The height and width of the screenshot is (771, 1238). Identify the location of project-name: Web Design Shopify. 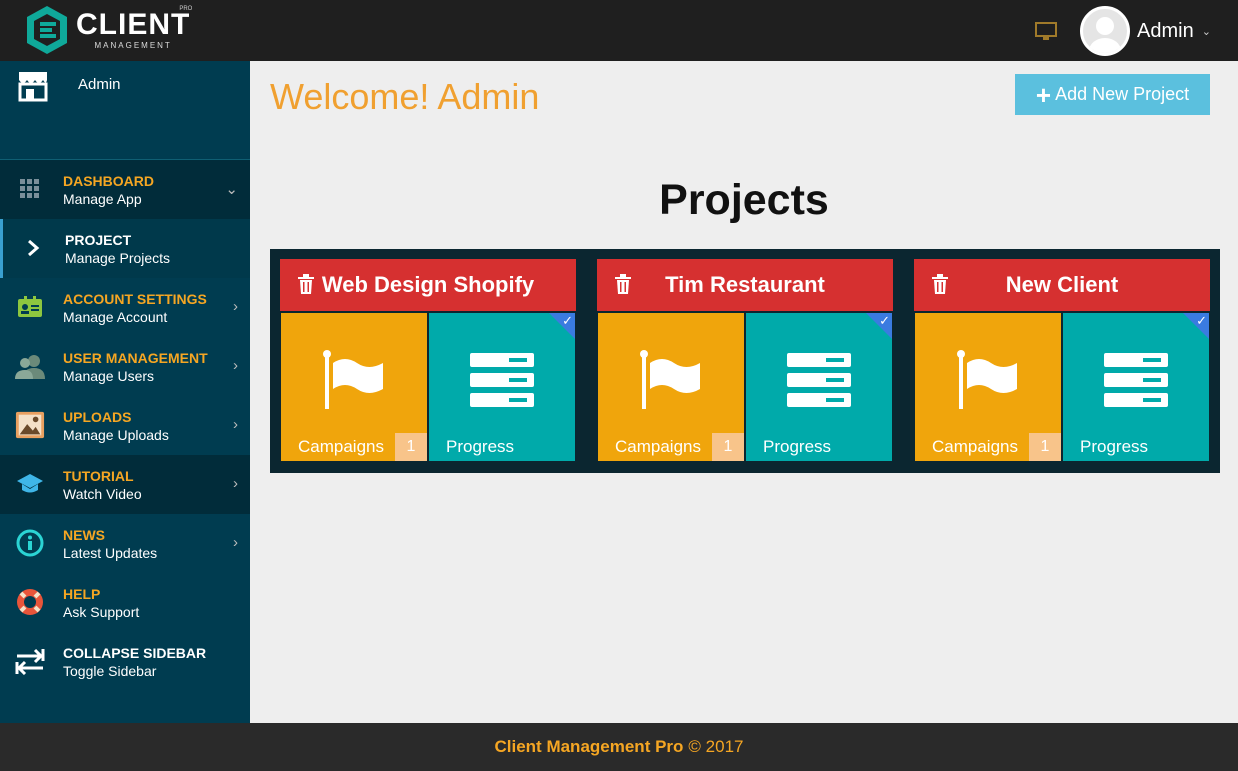
(428, 284).